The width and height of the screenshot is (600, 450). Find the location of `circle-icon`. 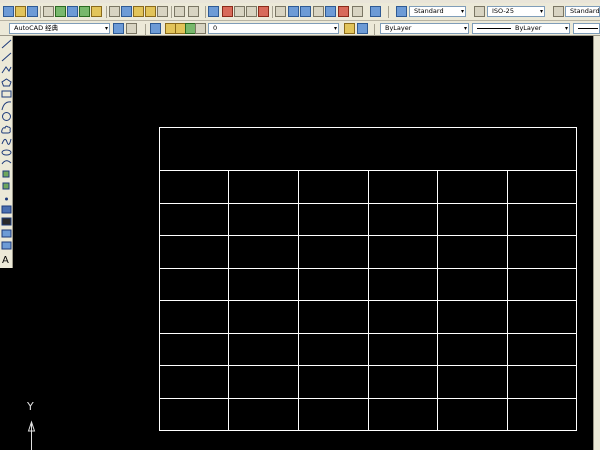

circle-icon is located at coordinates (6, 116).